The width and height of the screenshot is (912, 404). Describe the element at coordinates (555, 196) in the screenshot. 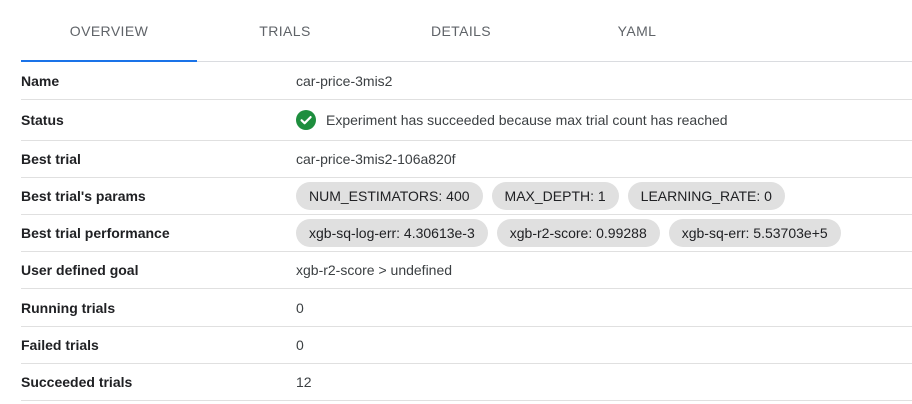

I see `param-chip: MAX_DEPTH: 1` at that location.